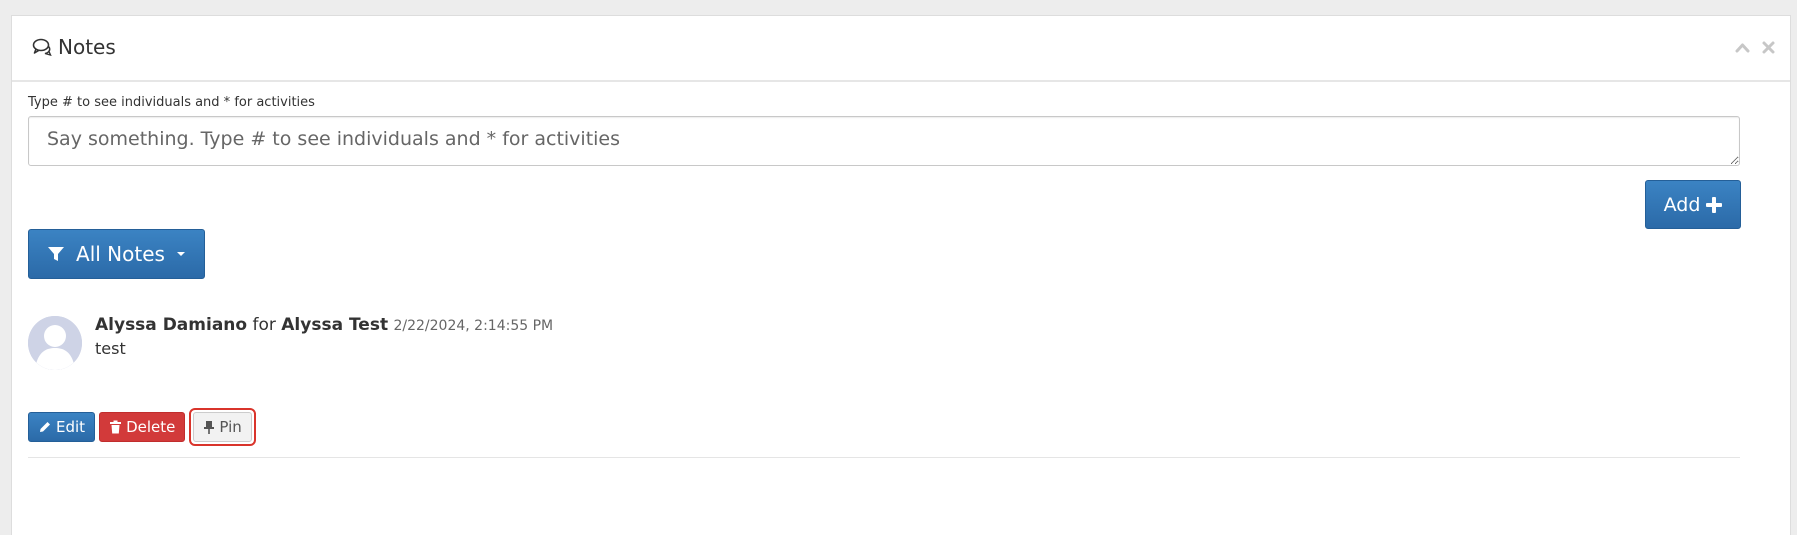  I want to click on close-icon, so click(1768, 47).